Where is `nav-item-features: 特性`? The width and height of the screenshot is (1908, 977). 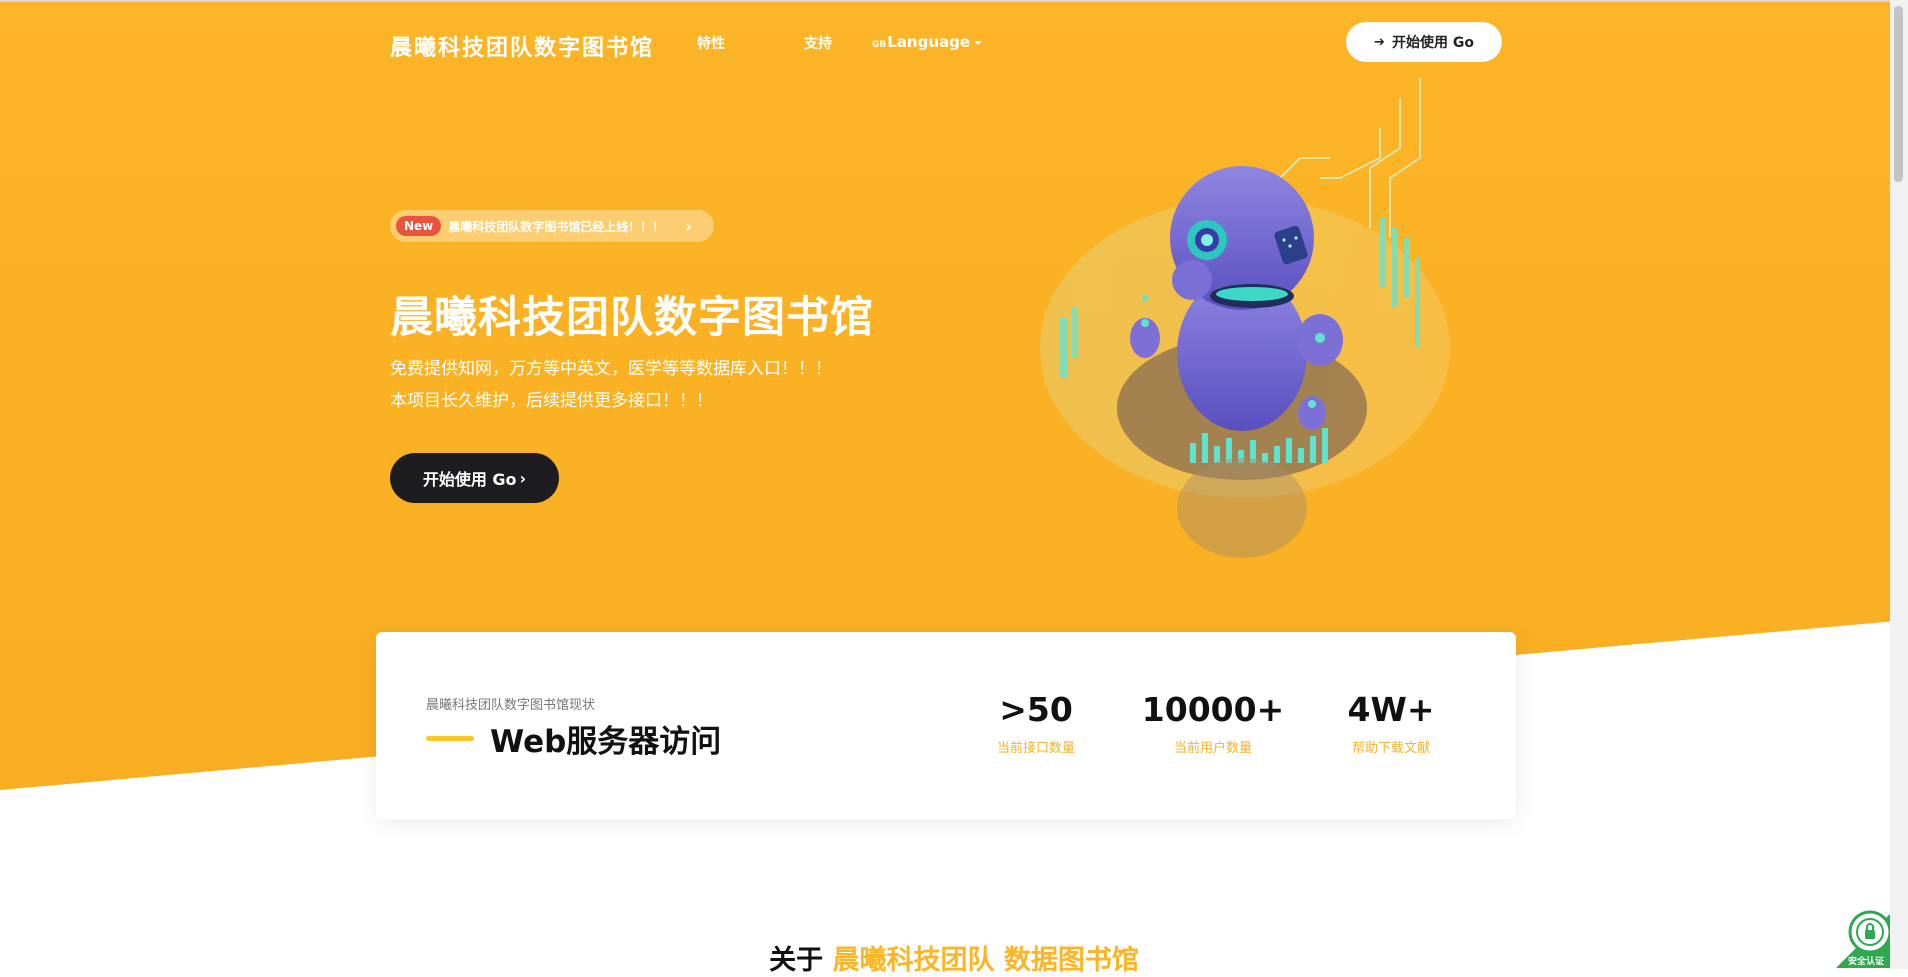
nav-item-features: 特性 is located at coordinates (711, 43).